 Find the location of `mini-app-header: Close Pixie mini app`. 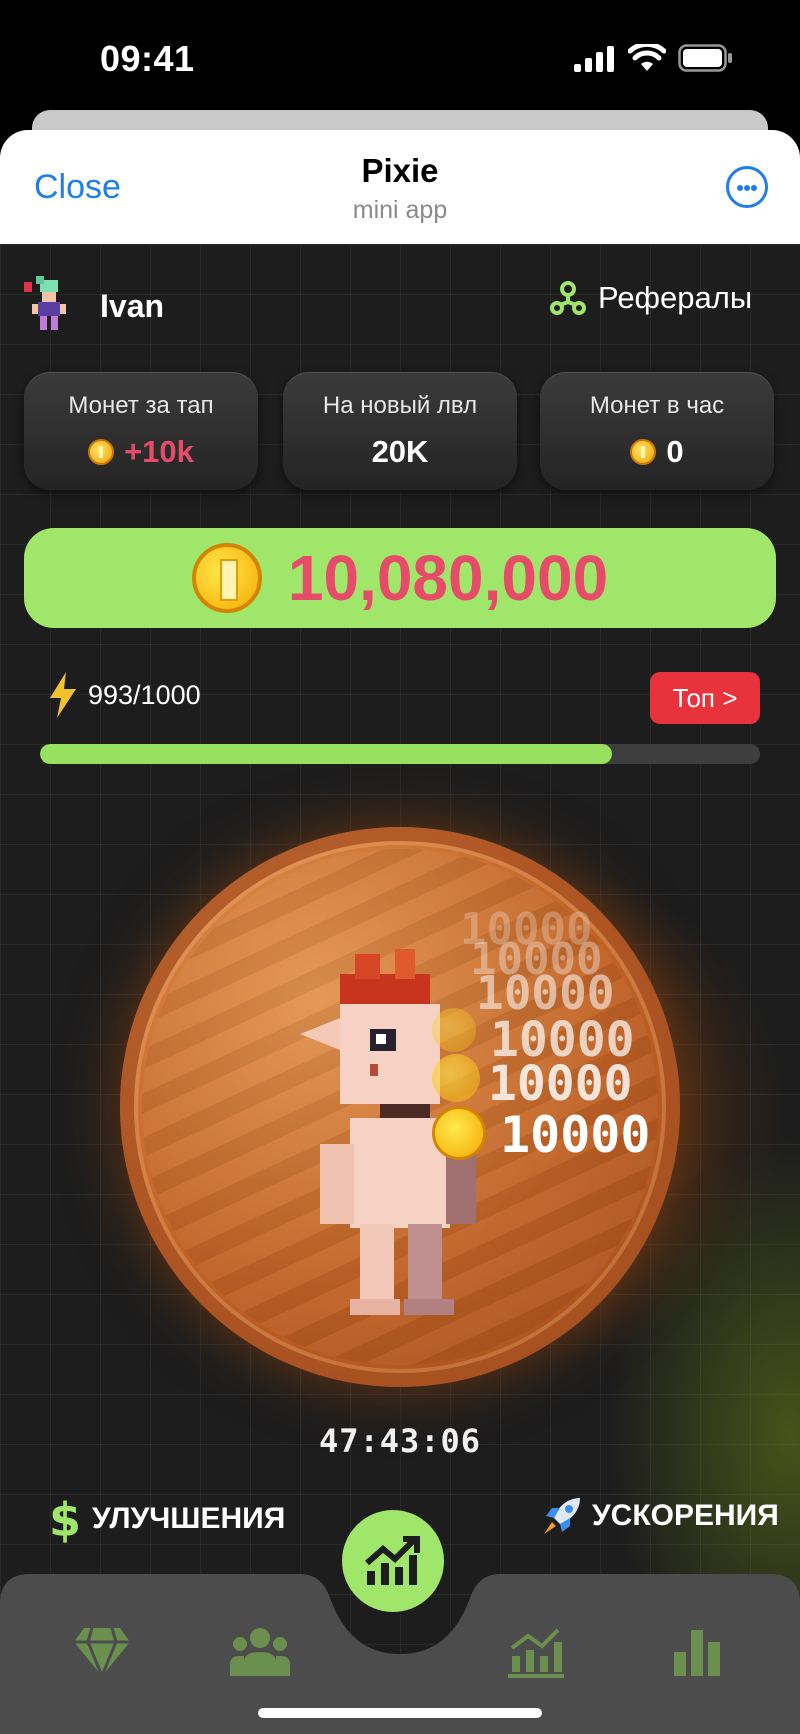

mini-app-header: Close Pixie mini app is located at coordinates (400, 187).